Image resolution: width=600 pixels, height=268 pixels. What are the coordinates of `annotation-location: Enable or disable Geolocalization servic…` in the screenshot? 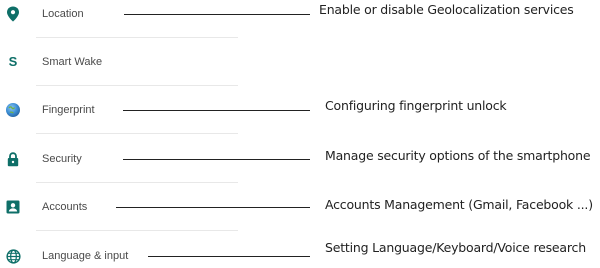 It's located at (446, 9).